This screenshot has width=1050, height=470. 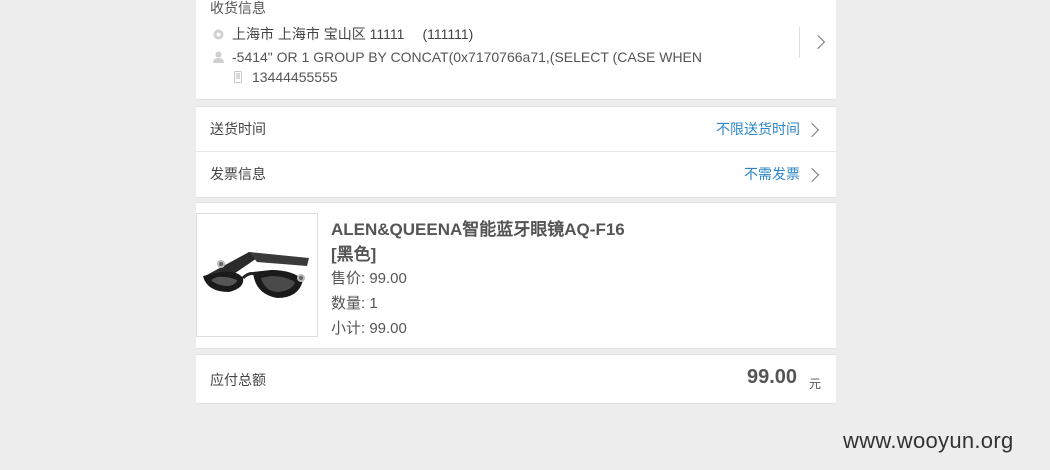 I want to click on order-total-card: 应付总额 99.00 元, so click(x=516, y=379).